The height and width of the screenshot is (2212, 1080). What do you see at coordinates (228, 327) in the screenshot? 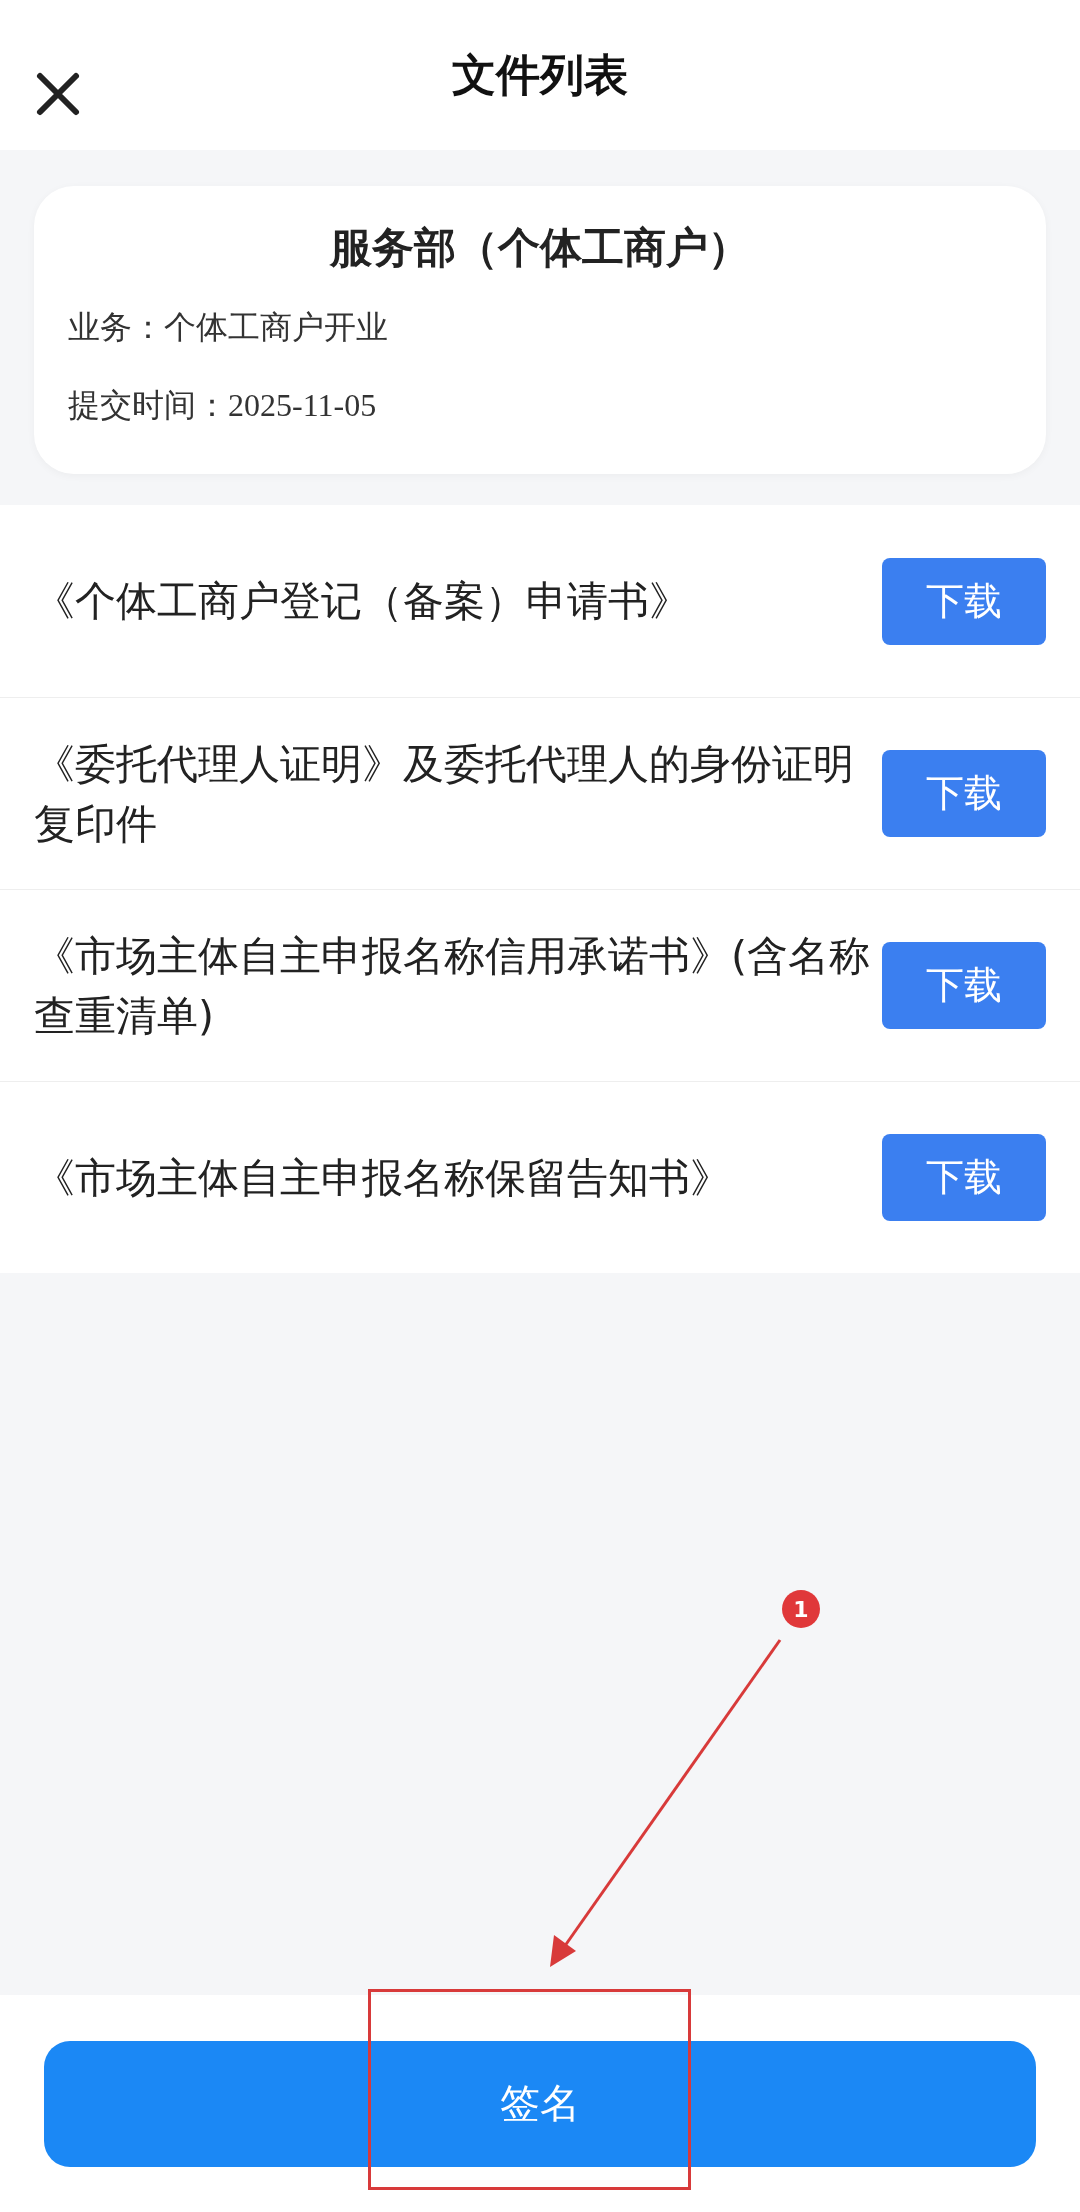
I see `info-line: 业务：个体工商户开业` at bounding box center [228, 327].